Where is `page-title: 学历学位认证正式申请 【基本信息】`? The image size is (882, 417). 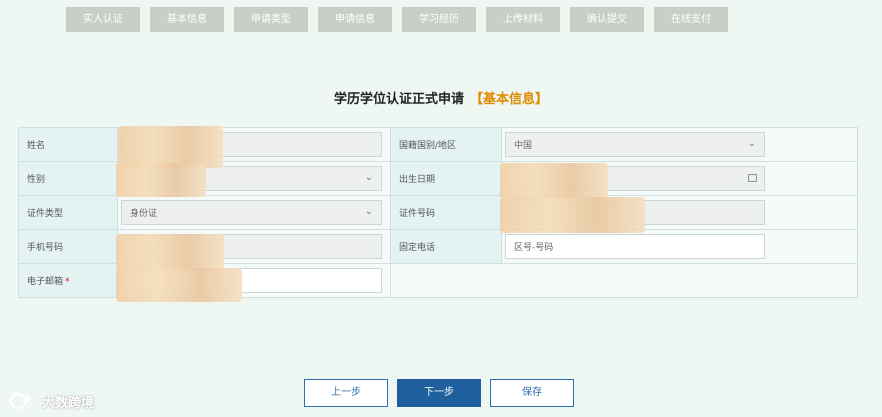 page-title: 学历学位认证正式申请 【基本信息】 is located at coordinates (441, 97).